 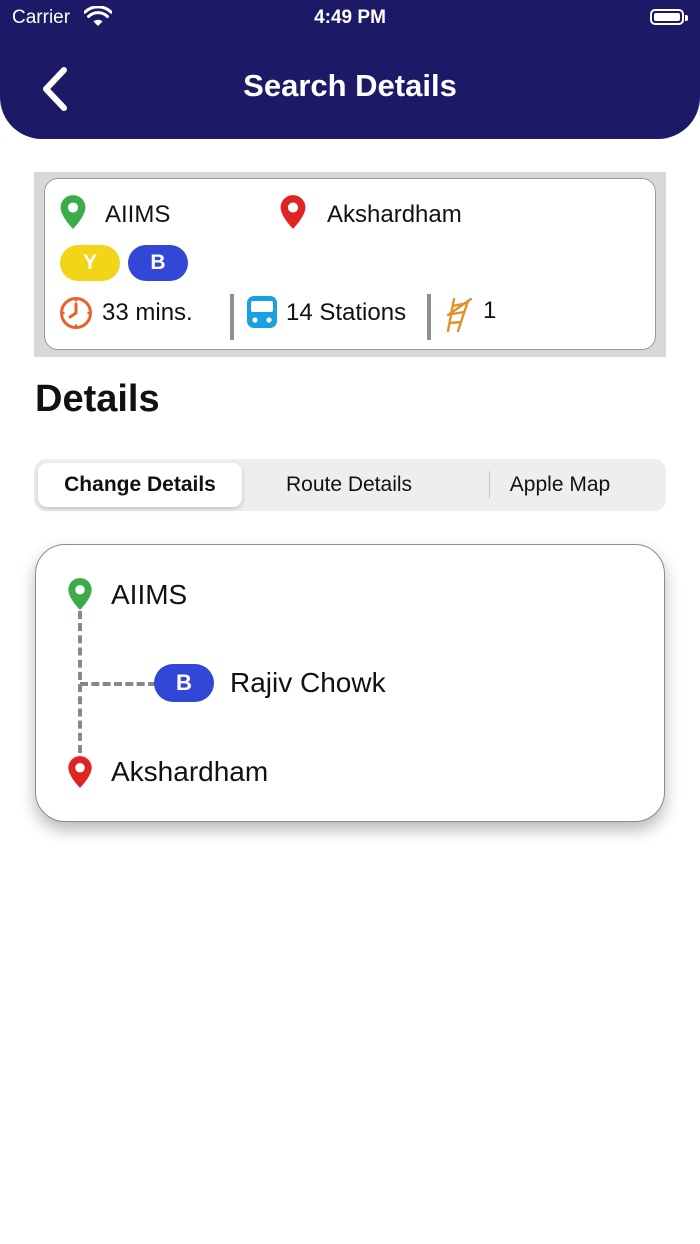 What do you see at coordinates (140, 485) in the screenshot?
I see `tab-change-details: Change Details` at bounding box center [140, 485].